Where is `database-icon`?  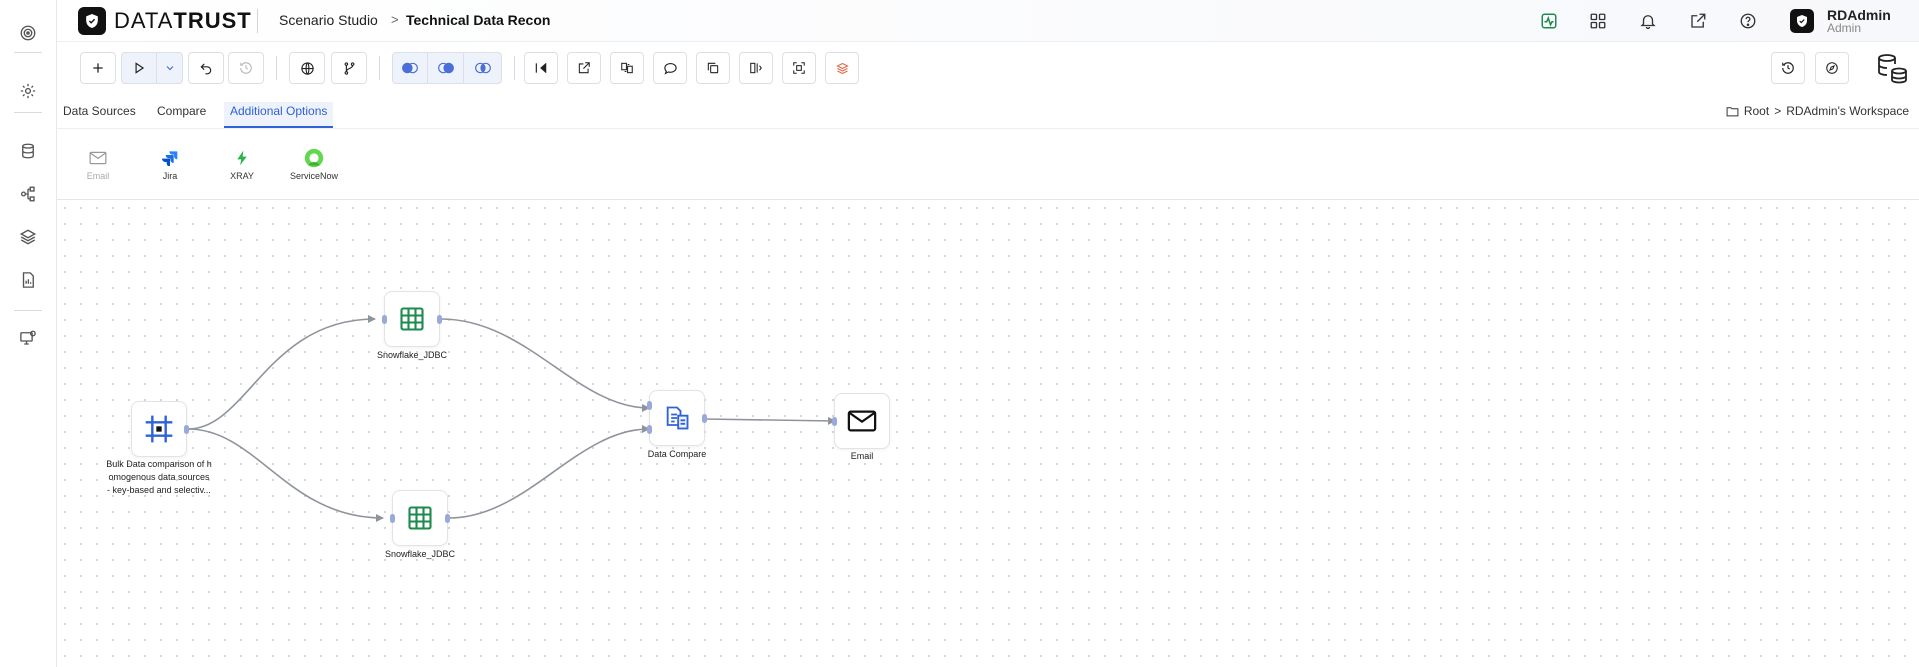 database-icon is located at coordinates (28, 151).